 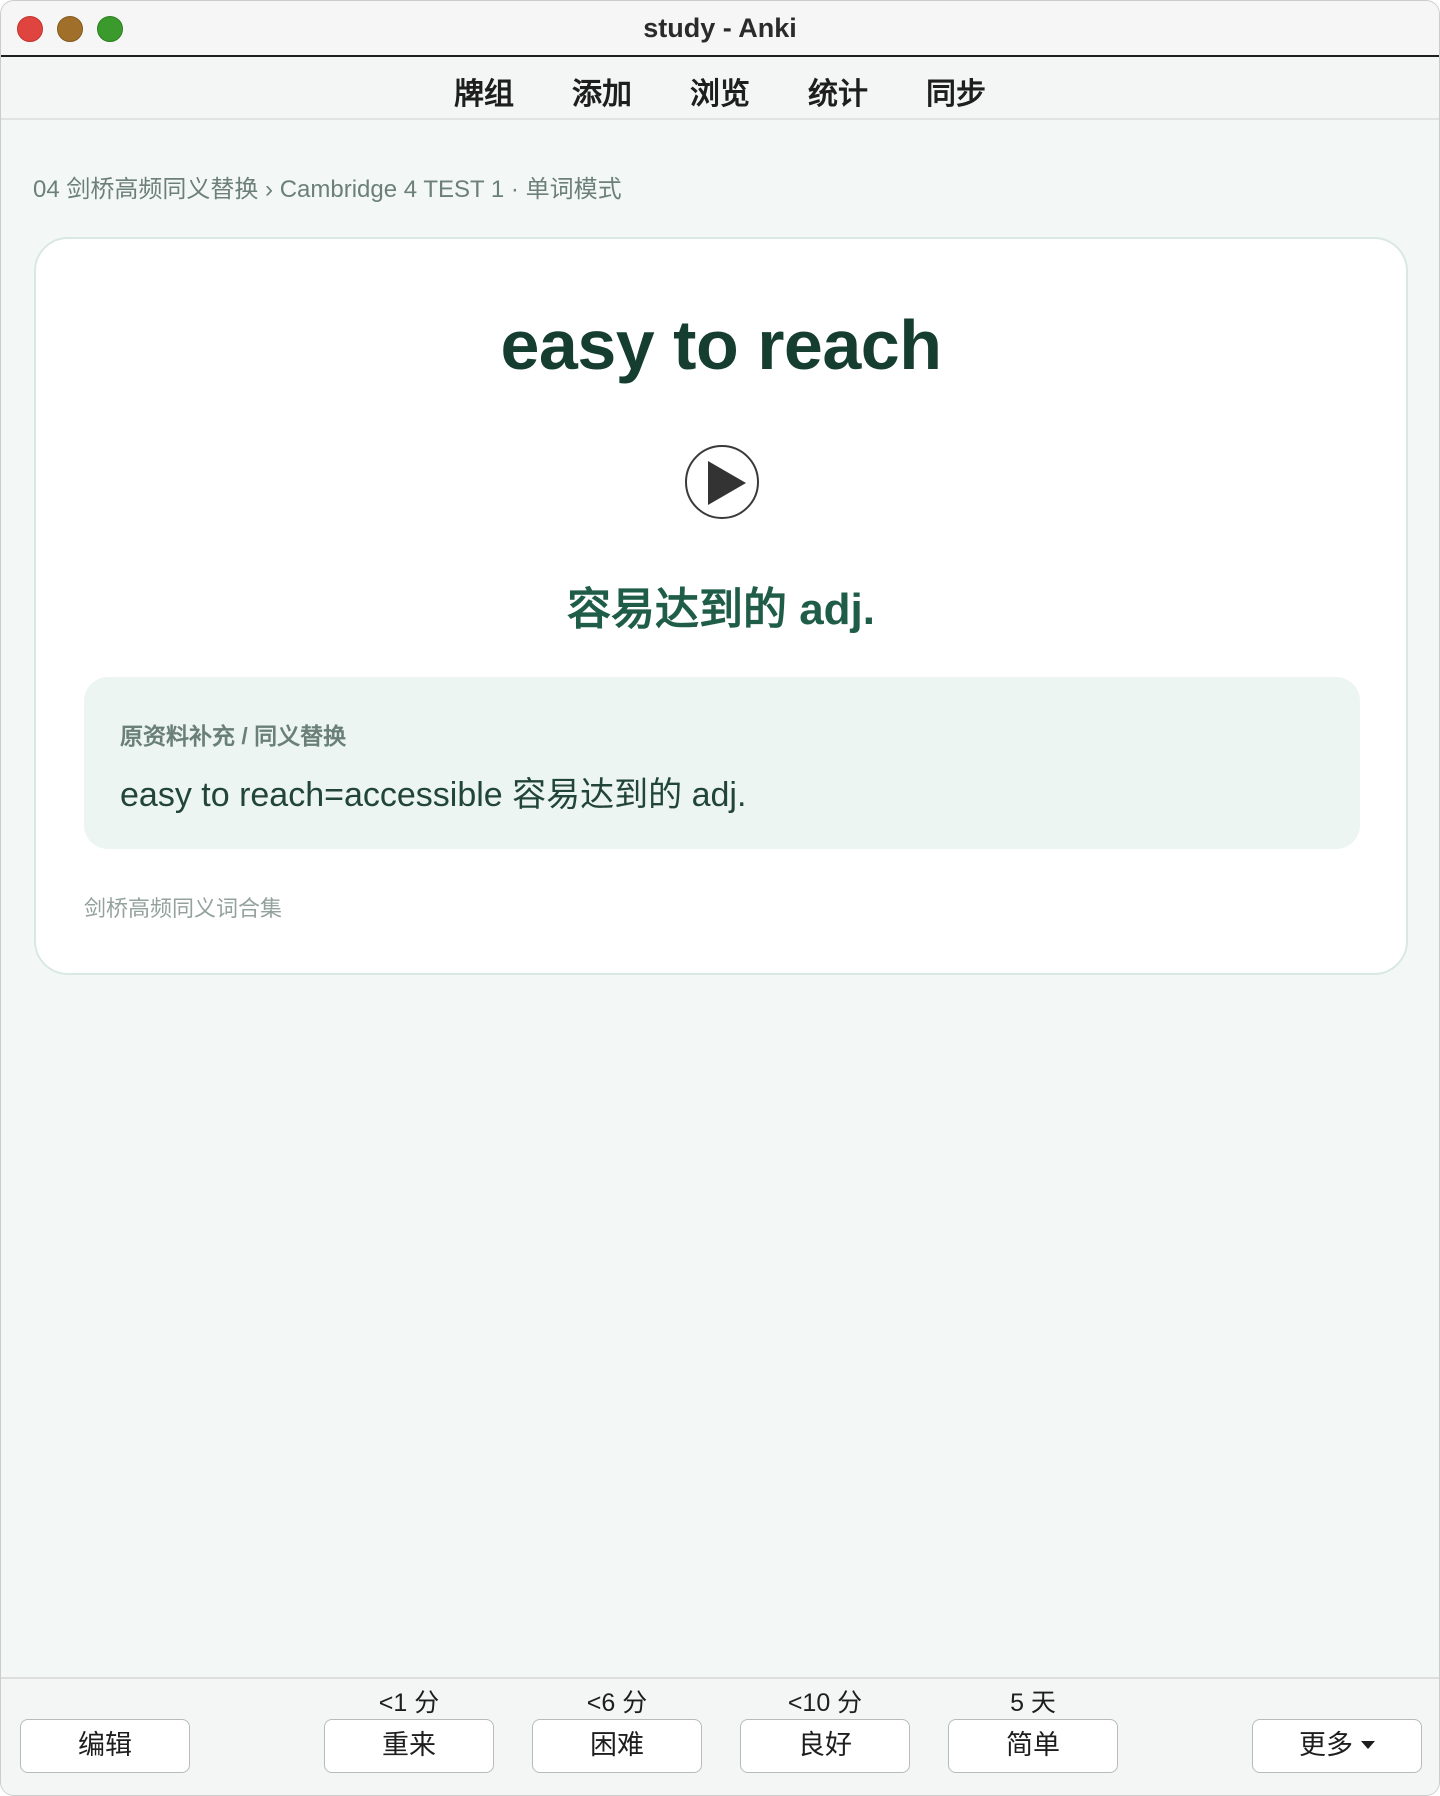 I want to click on again-button-label: 重来, so click(x=409, y=1745).